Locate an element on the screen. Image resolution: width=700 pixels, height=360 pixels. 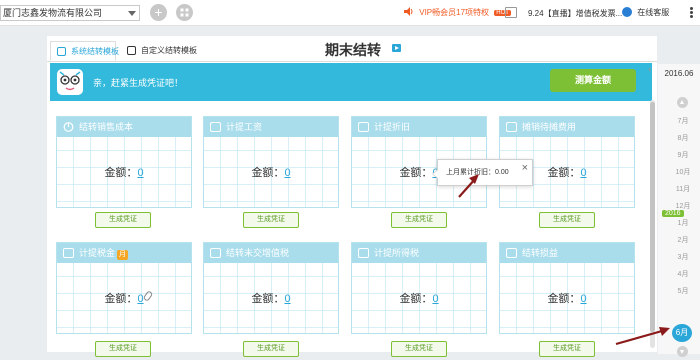
clipboard-icon is located at coordinates (363, 253).